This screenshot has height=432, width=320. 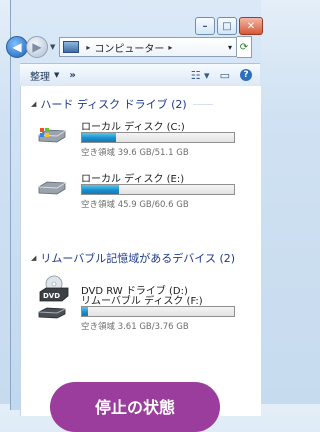 I want to click on caption-buttons: – □ ✕, so click(x=228, y=26).